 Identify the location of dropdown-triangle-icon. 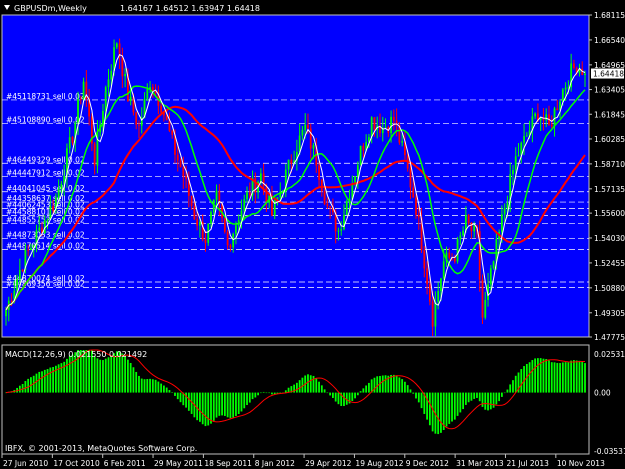
(7, 7).